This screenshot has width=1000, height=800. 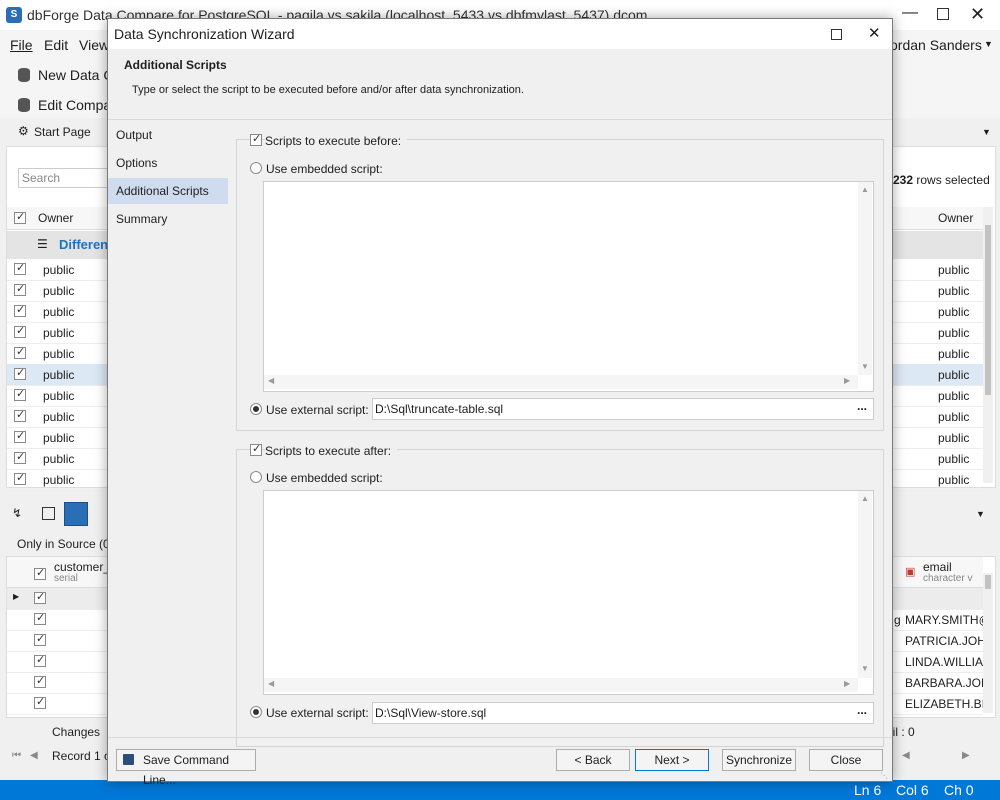 What do you see at coordinates (988, 310) in the screenshot?
I see `upper-scroll-thumb` at bounding box center [988, 310].